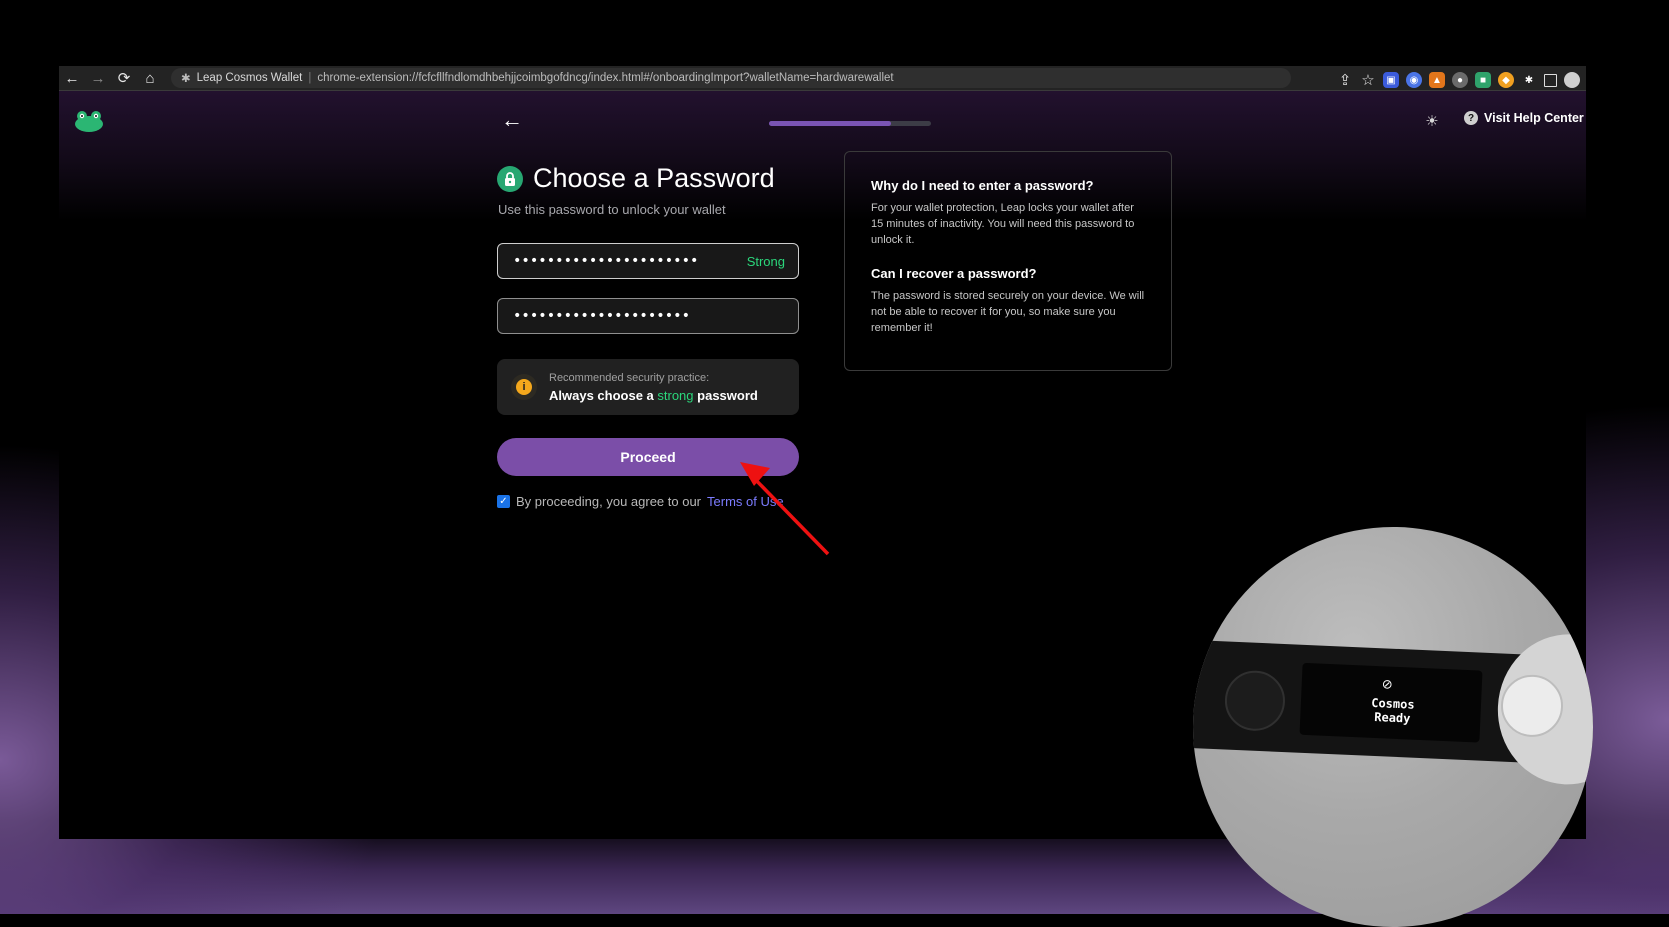  I want to click on cosmos-app-icon: ⊘, so click(1387, 684).